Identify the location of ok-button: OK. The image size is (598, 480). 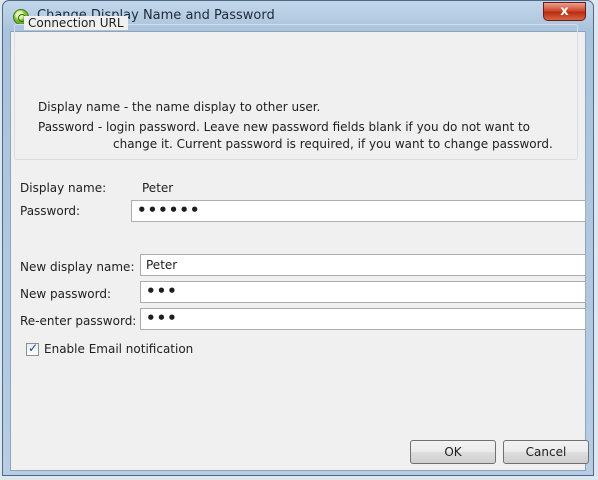
(453, 452).